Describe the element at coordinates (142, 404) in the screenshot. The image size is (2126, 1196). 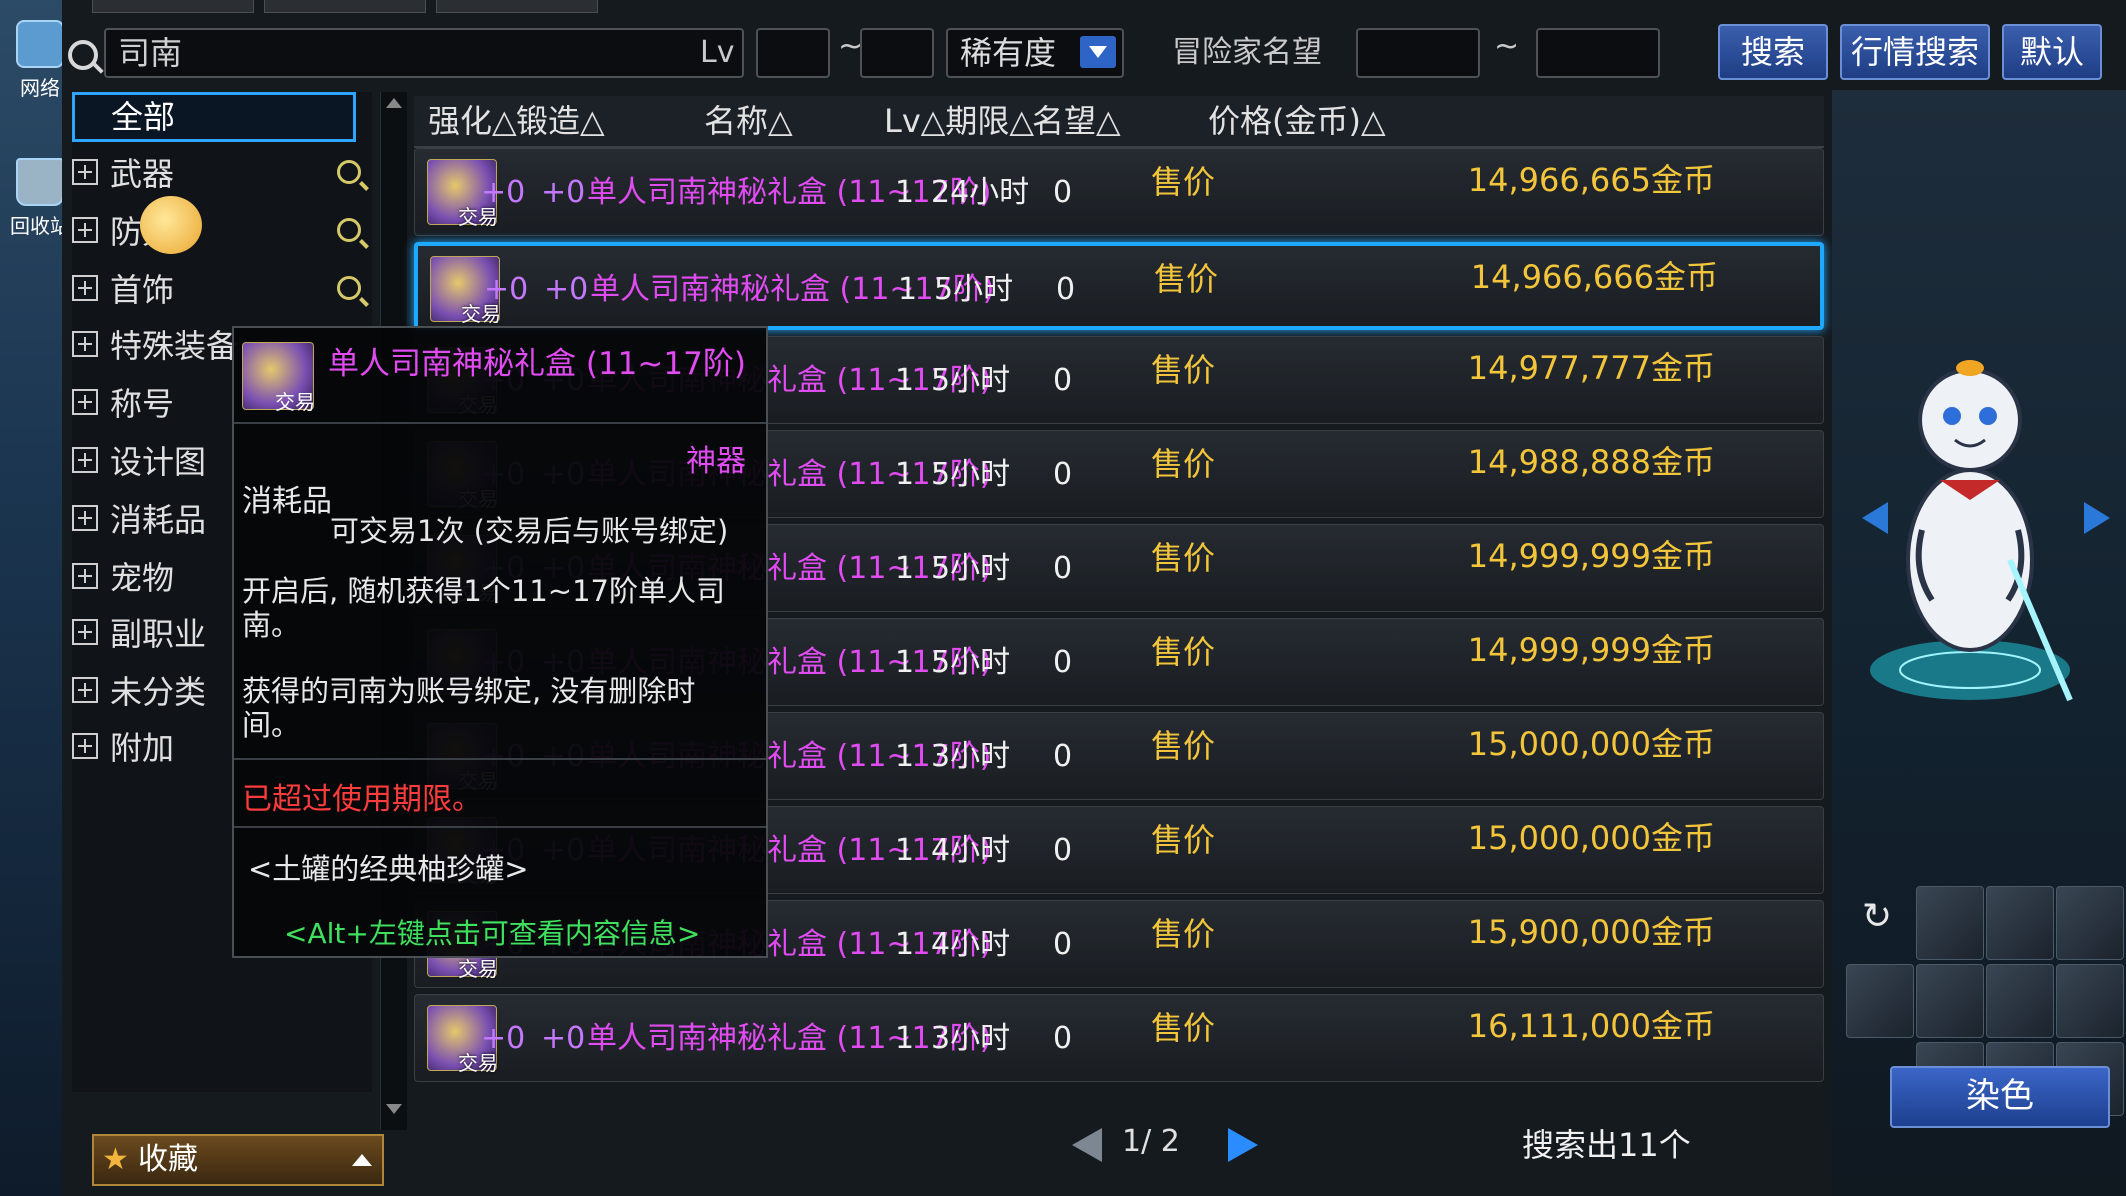
I see `category-label: 称号` at that location.